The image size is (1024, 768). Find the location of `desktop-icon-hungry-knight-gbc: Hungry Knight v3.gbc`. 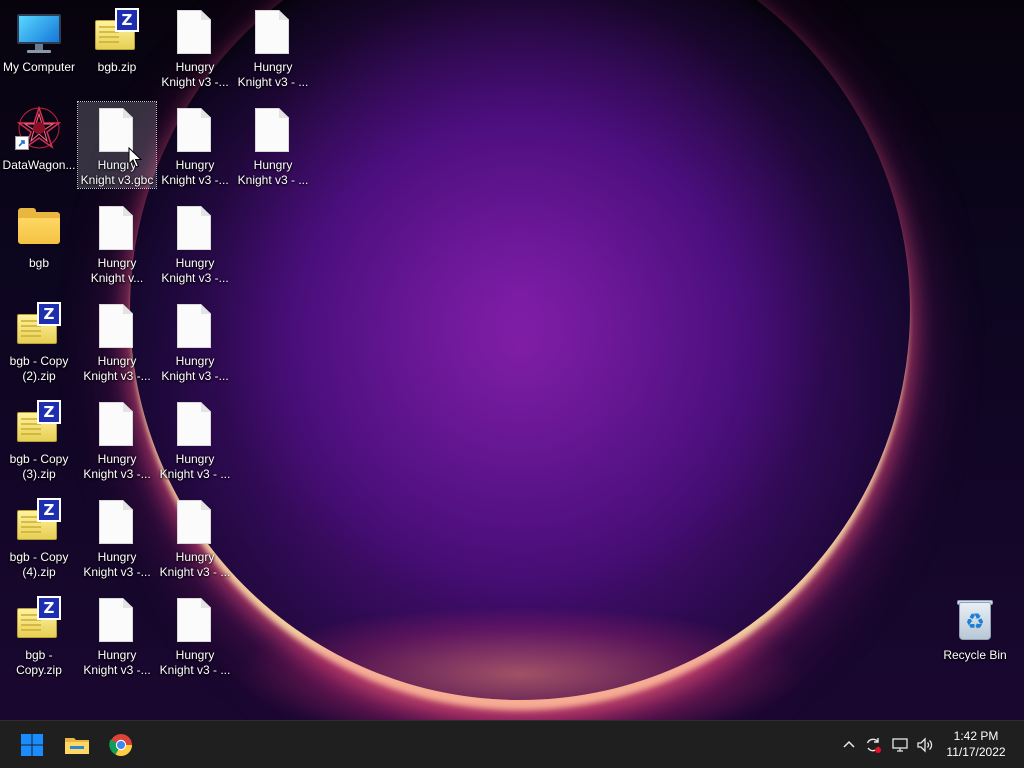

desktop-icon-hungry-knight-gbc: Hungry Knight v3.gbc is located at coordinates (117, 145).